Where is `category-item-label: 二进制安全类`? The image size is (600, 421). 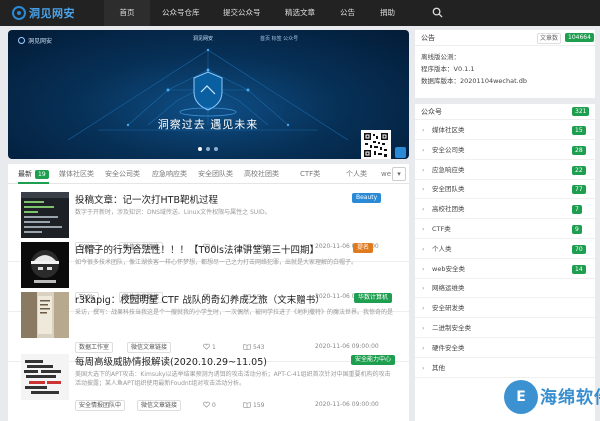 category-item-label: 二进制安全类 is located at coordinates (451, 328).